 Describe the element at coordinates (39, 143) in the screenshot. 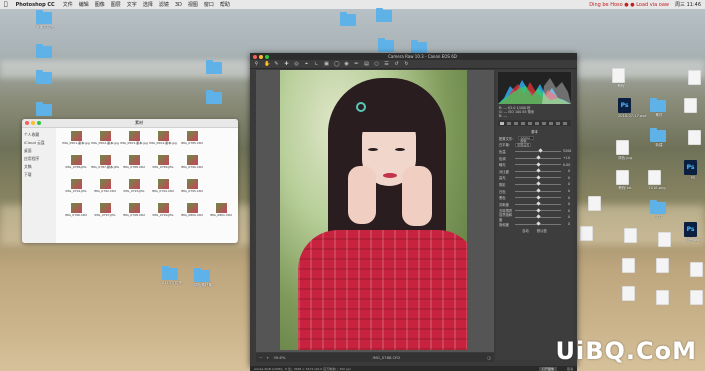

I see `finder-sidebar-item: iCloud 云盘` at that location.